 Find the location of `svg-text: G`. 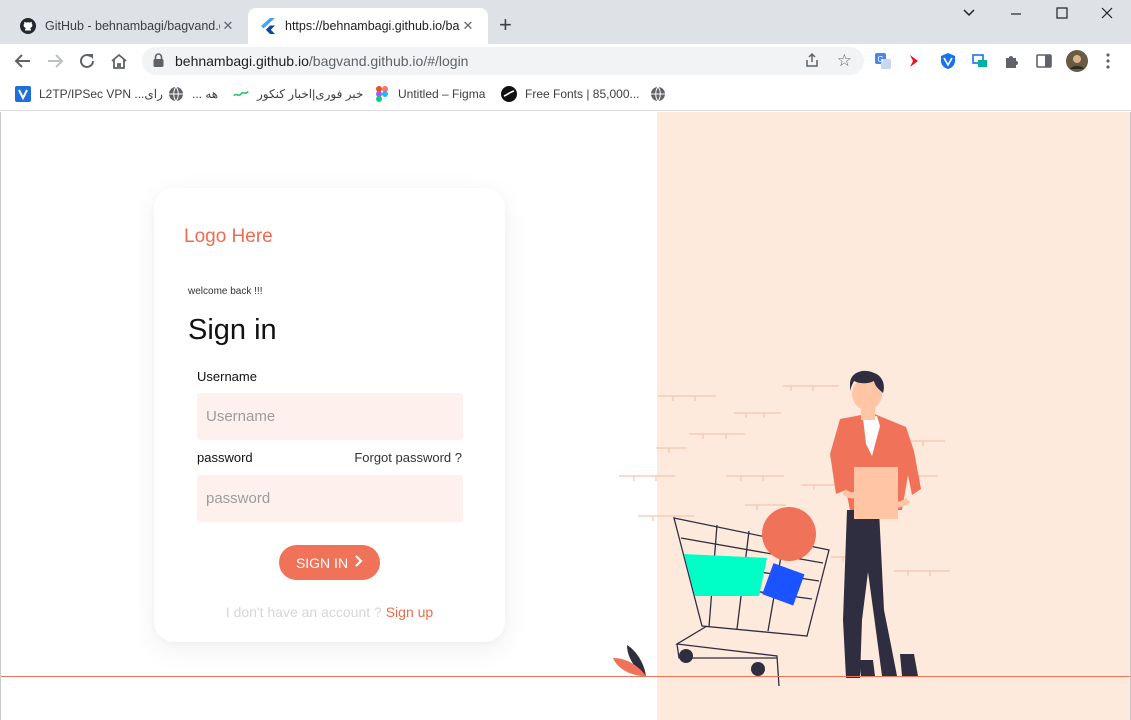

svg-text: G is located at coordinates (881, 59).